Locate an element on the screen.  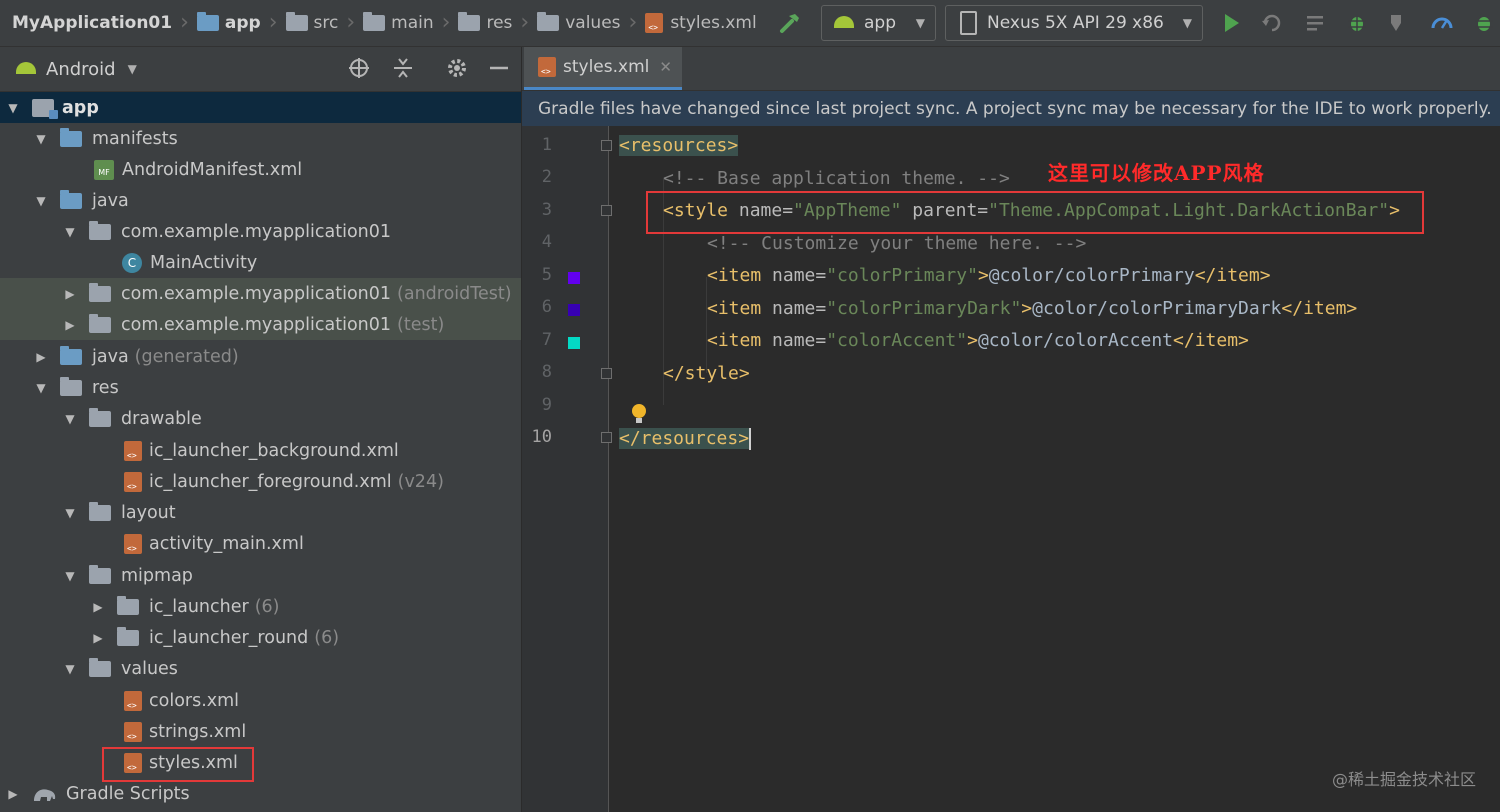
color-primary-dark-swatch is located at coordinates (574, 310).